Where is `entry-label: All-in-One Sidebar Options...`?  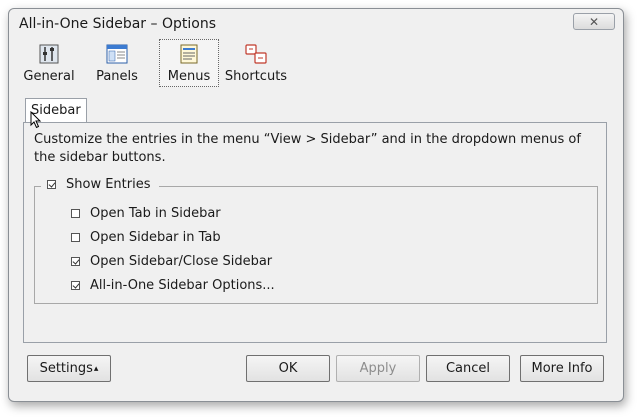
entry-label: All-in-One Sidebar Options... is located at coordinates (182, 285).